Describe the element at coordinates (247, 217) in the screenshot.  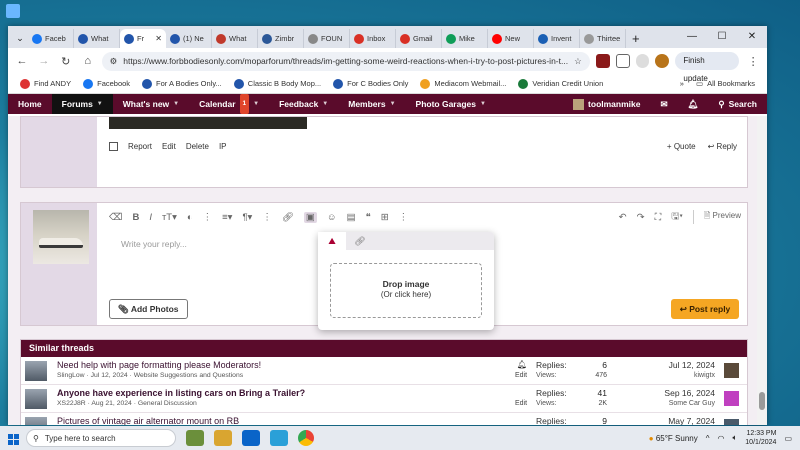
I see `paragraph-icon: ¶▾` at that location.